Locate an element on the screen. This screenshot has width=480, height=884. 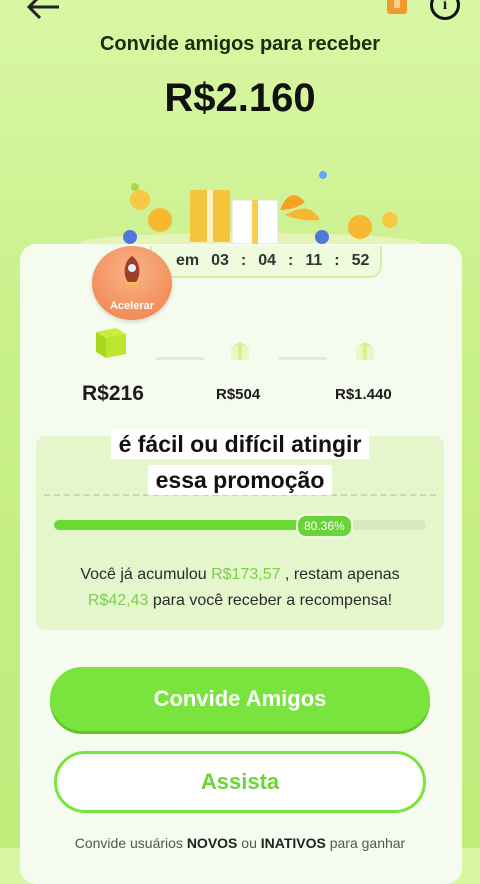
gift-illustration-icon is located at coordinates (250, 212).